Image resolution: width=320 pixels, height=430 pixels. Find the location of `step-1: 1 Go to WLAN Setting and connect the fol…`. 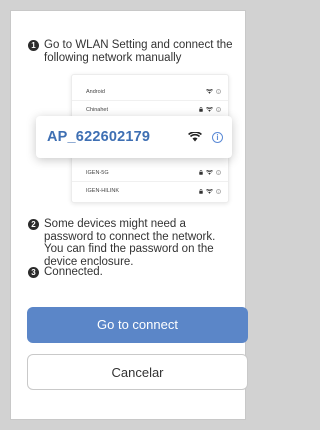

step-1: 1 Go to WLAN Setting and connect the fol… is located at coordinates (130, 51).